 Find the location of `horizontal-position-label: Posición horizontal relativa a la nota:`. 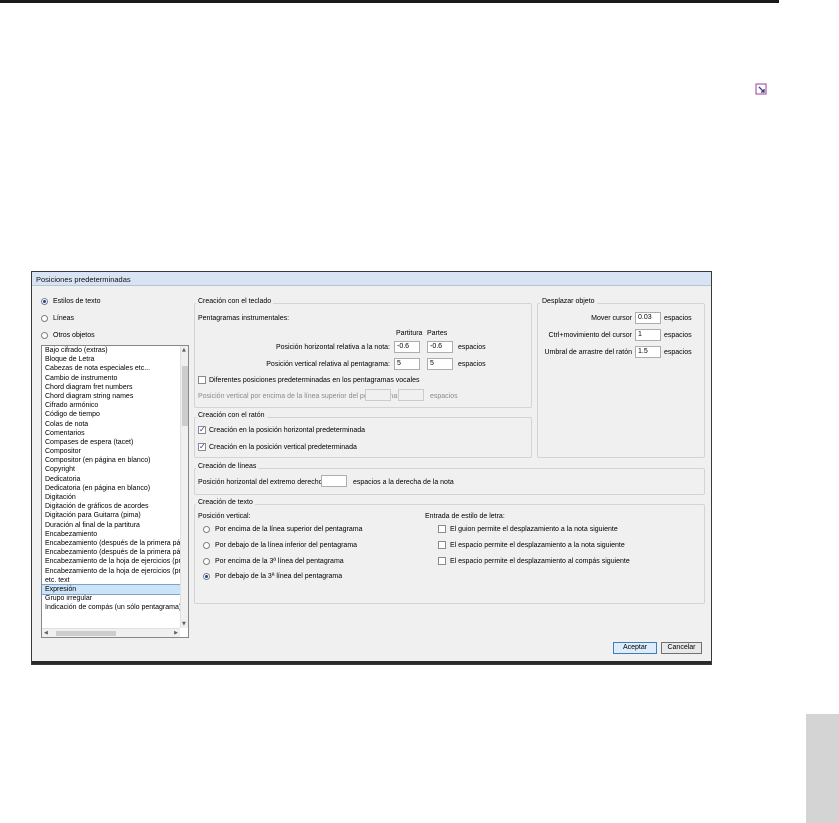

horizontal-position-label: Posición horizontal relativa a la nota: is located at coordinates (332, 347).